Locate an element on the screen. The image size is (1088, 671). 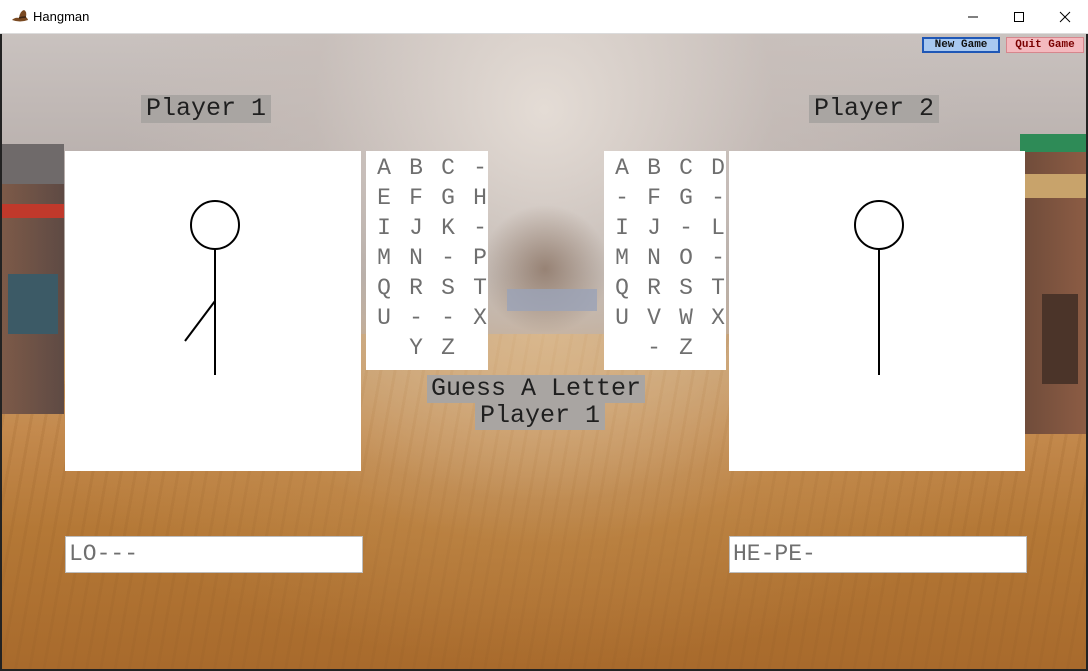
letter-cell: P is located at coordinates (480, 258).